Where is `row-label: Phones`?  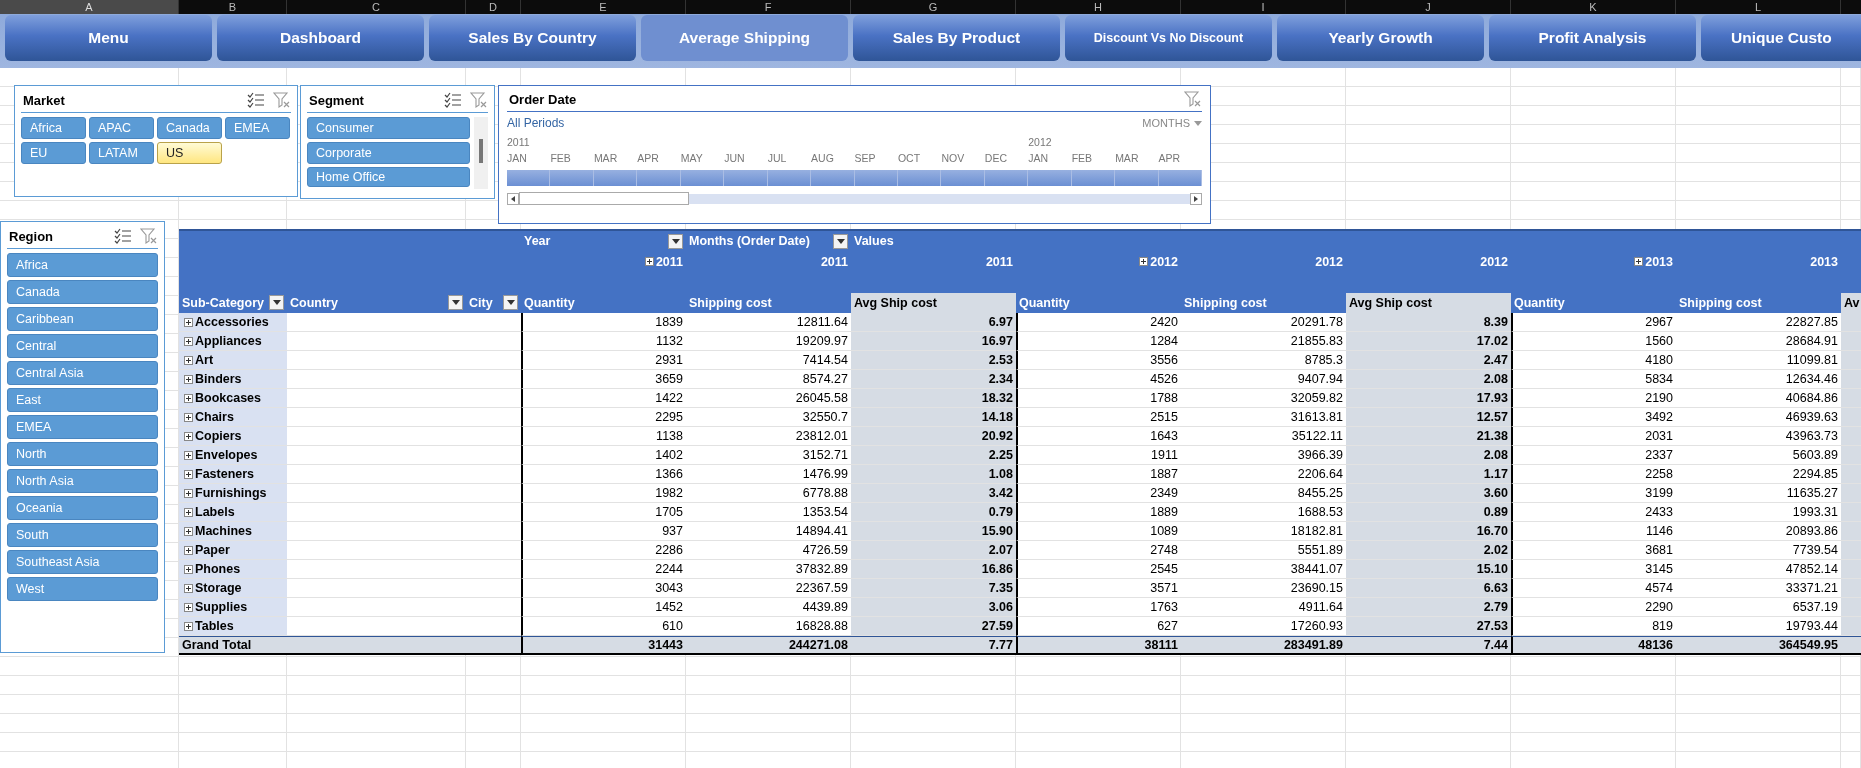 row-label: Phones is located at coordinates (218, 569).